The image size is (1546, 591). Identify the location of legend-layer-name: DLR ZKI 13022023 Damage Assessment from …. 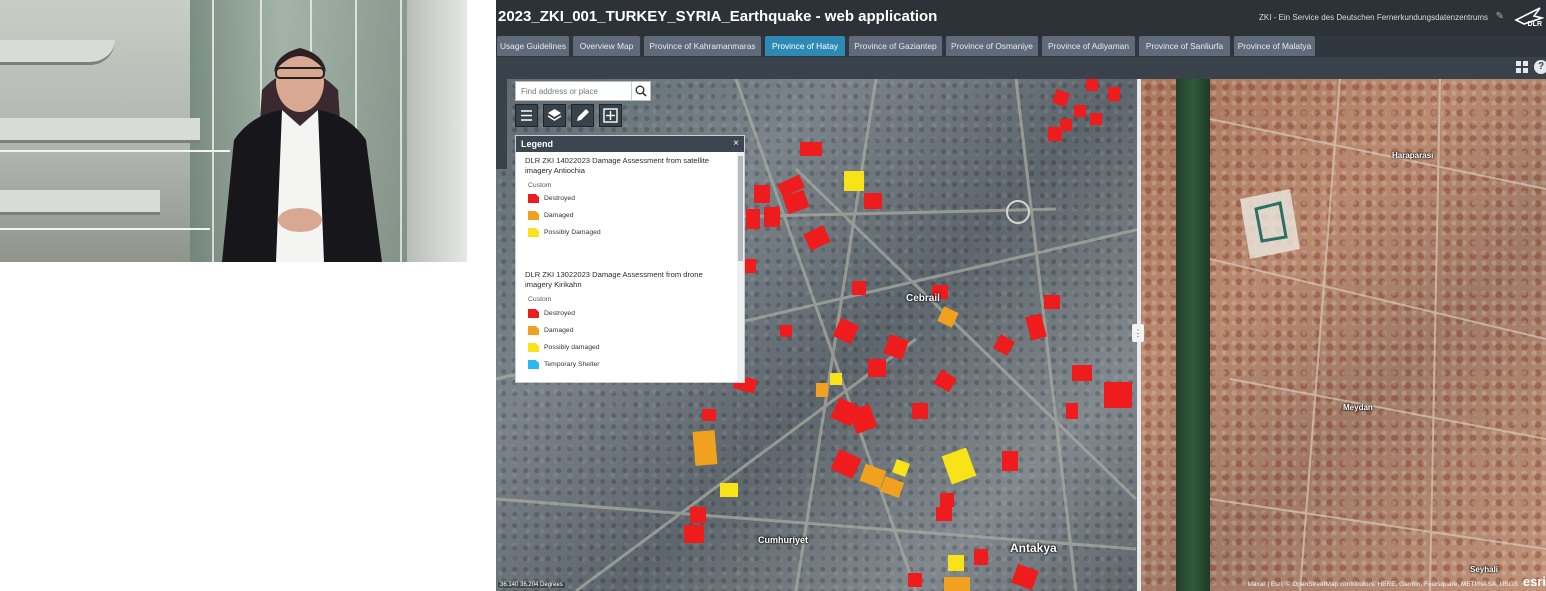
(614, 279).